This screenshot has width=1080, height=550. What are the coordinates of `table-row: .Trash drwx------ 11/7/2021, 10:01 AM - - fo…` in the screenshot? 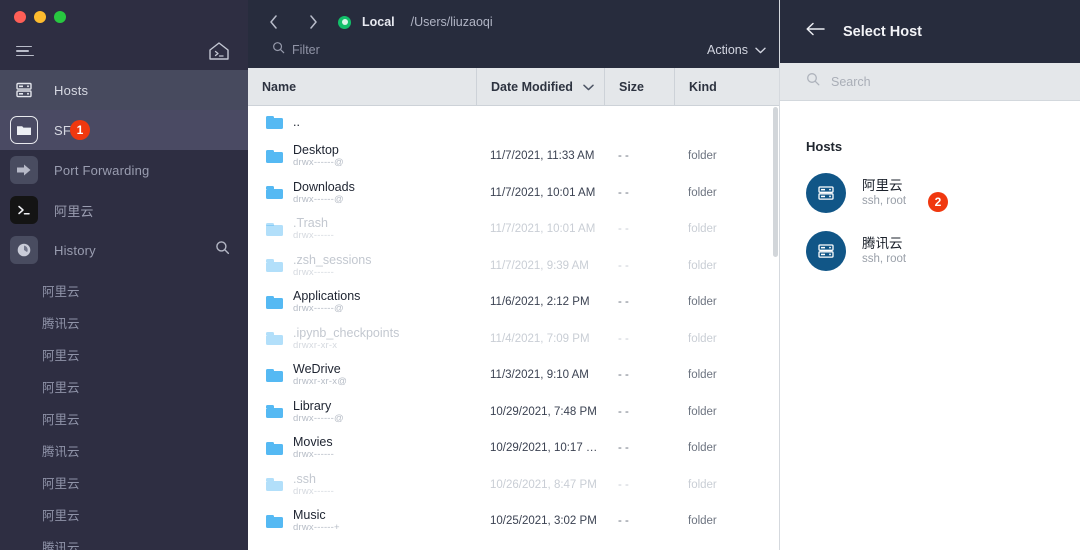 It's located at (514, 229).